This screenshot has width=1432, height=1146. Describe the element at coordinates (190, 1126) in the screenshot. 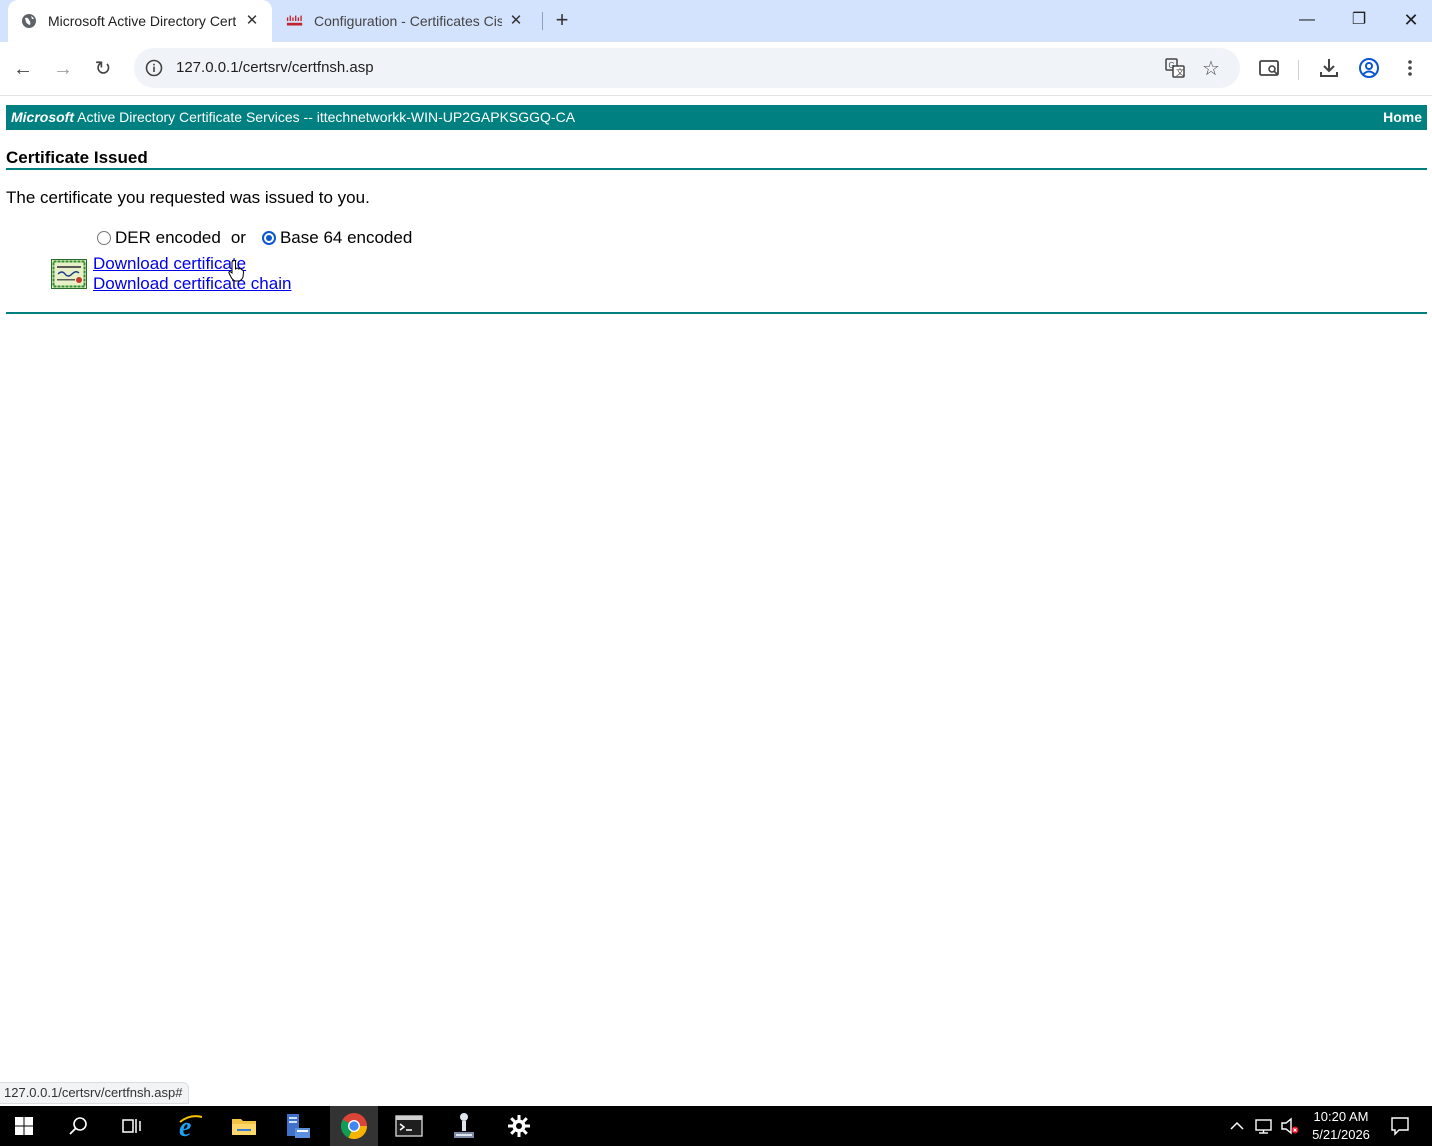

I see `internet-explorer-icon: e` at that location.